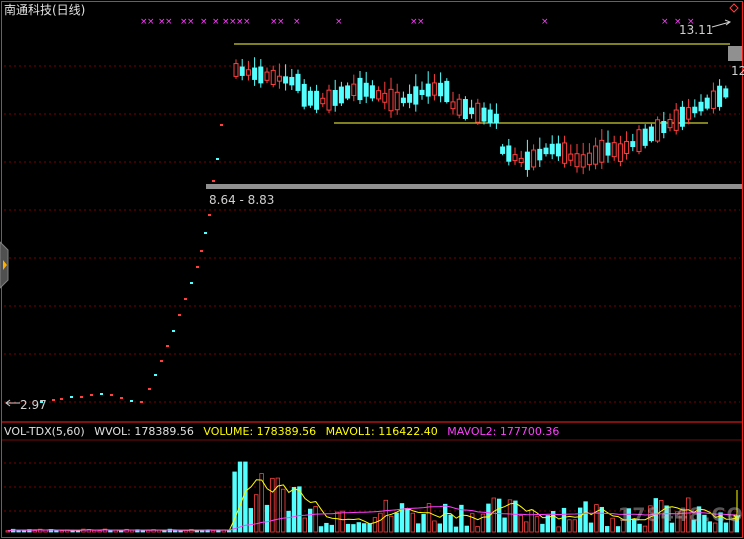 The image size is (744, 539). Describe the element at coordinates (734, 8) in the screenshot. I see `top-right-mark-icon` at that location.